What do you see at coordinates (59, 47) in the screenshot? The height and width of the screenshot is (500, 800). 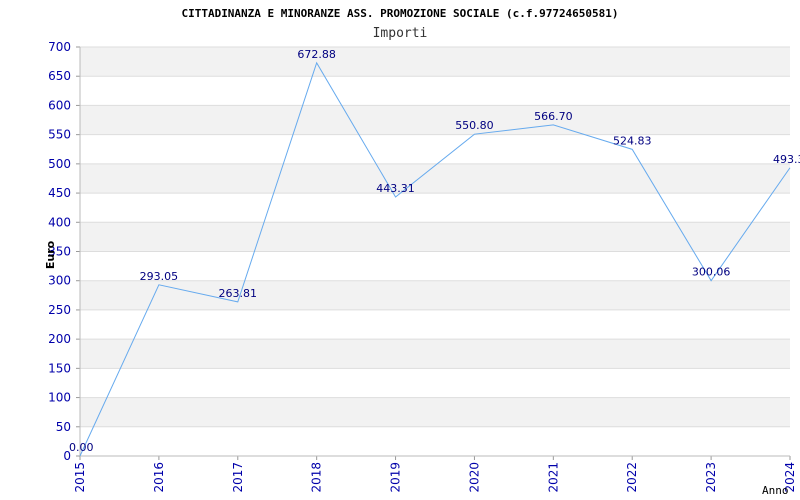 I see `y-tick-label: 700` at bounding box center [59, 47].